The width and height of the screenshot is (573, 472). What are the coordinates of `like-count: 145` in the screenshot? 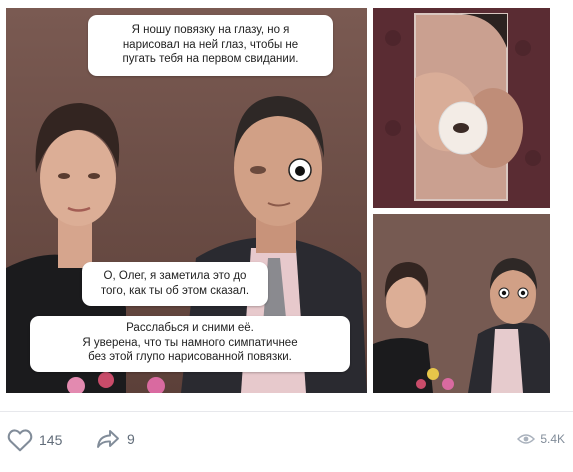 It's located at (51, 440).